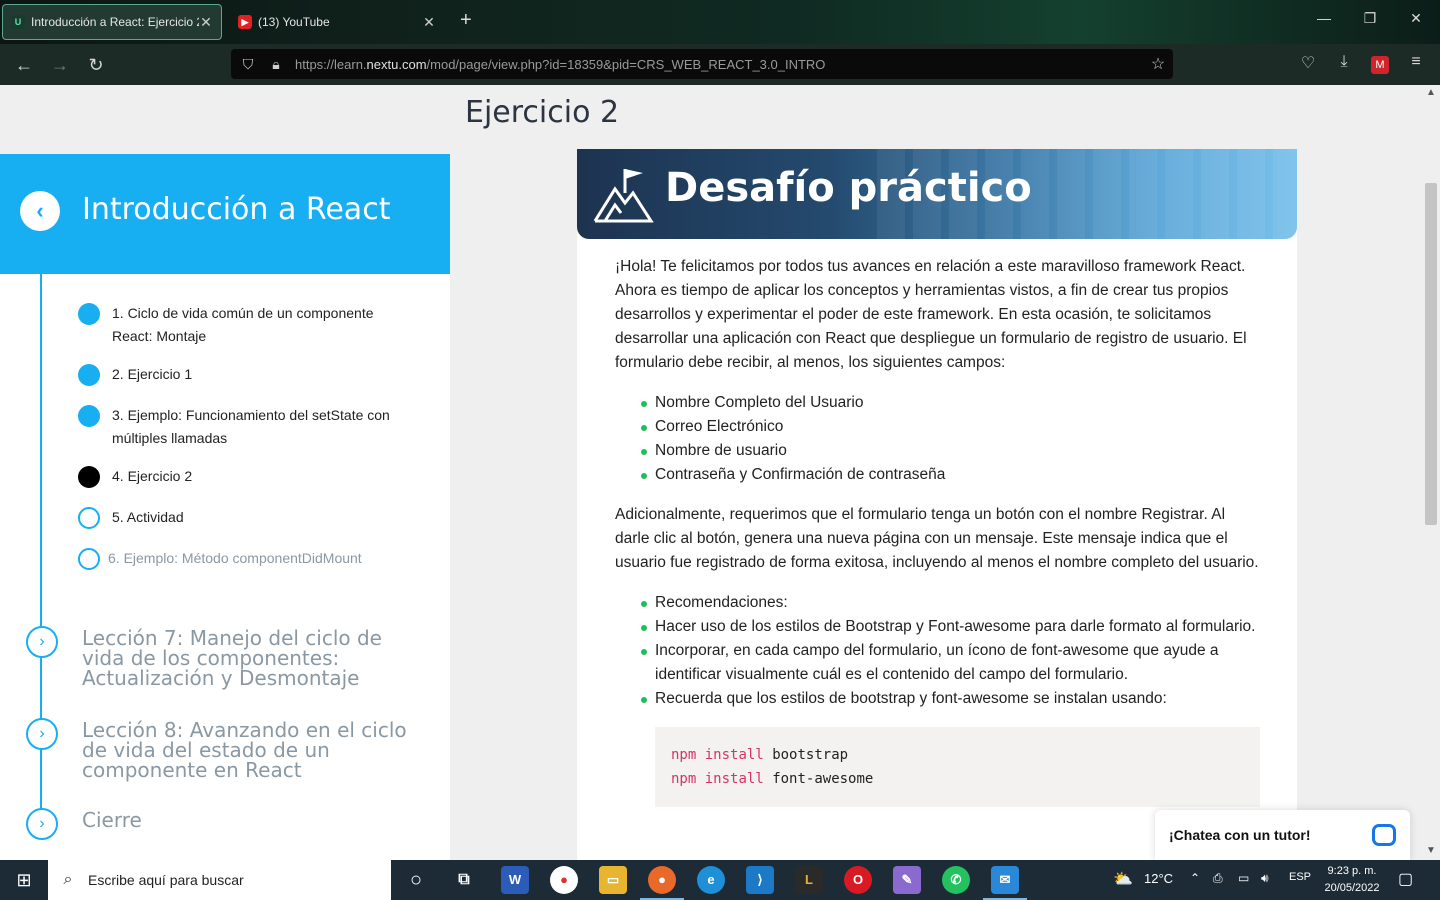 The height and width of the screenshot is (900, 1440). What do you see at coordinates (809, 880) in the screenshot?
I see `league-icon: L` at bounding box center [809, 880].